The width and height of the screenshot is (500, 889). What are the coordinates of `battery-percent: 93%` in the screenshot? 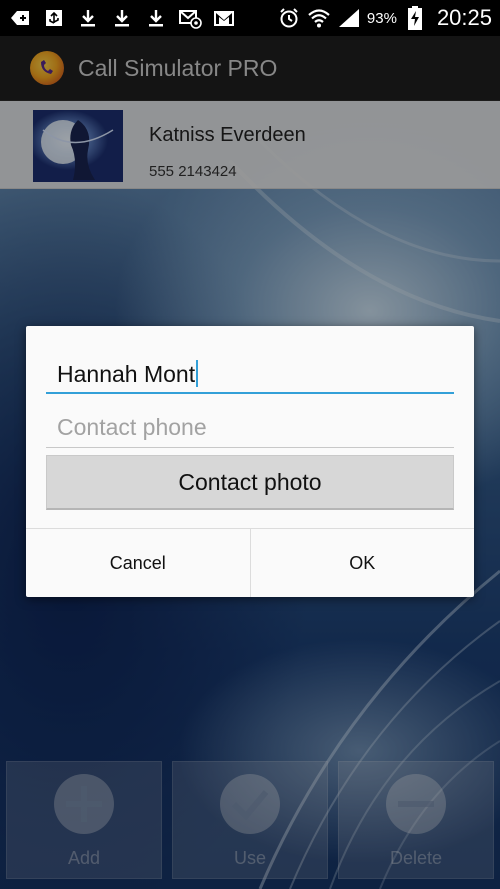 It's located at (381, 18).